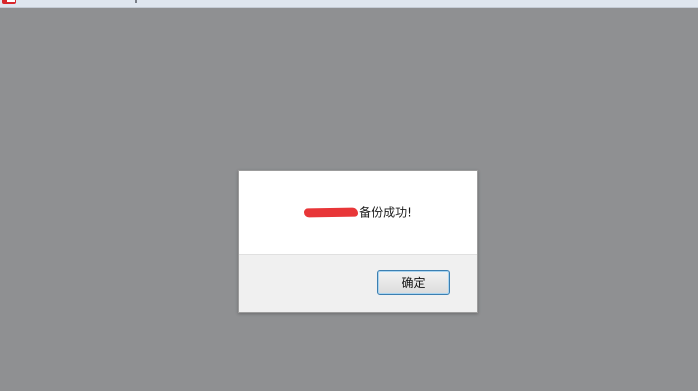  I want to click on window-titlebar, so click(349, 4).